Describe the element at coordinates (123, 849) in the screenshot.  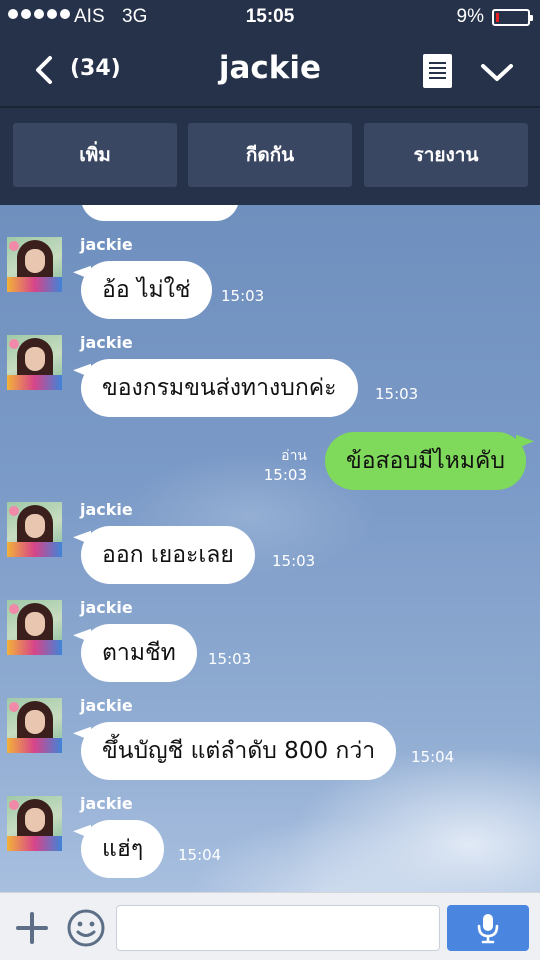
I see `message-bubble: แฮ่ๆ` at that location.